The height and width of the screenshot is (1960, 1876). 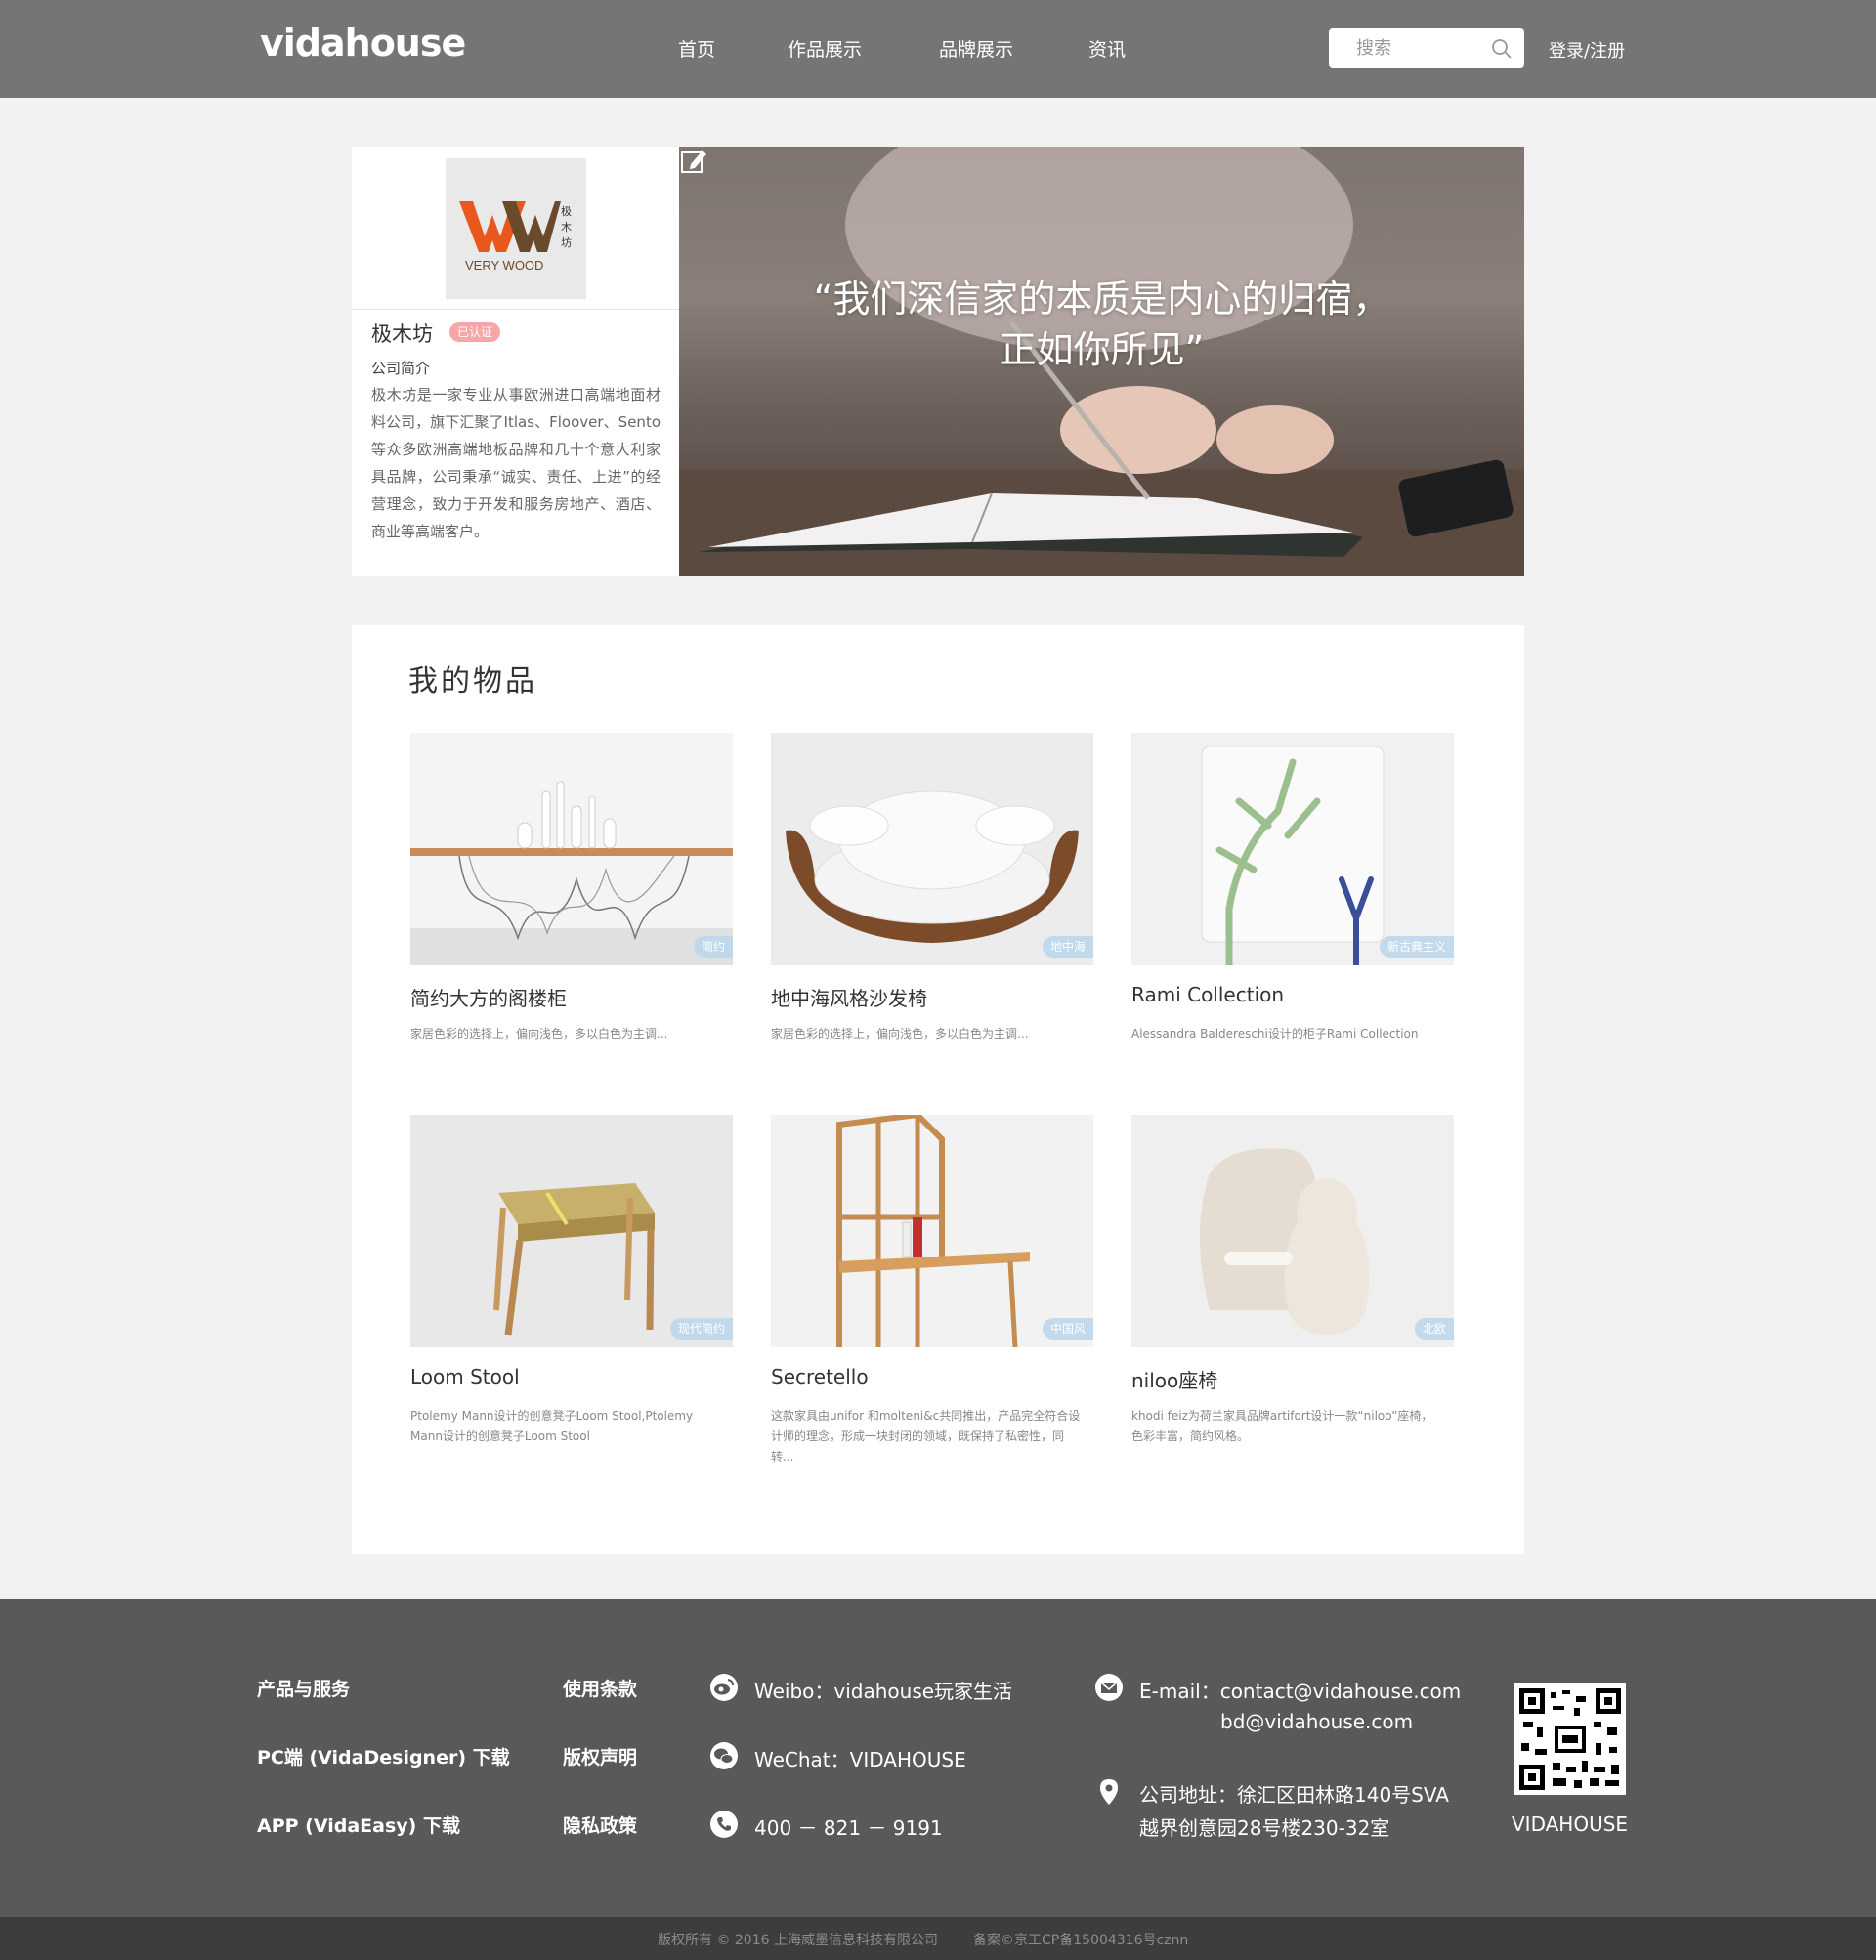 I want to click on footer-privacy-link: 隐私政策, so click(x=600, y=1824).